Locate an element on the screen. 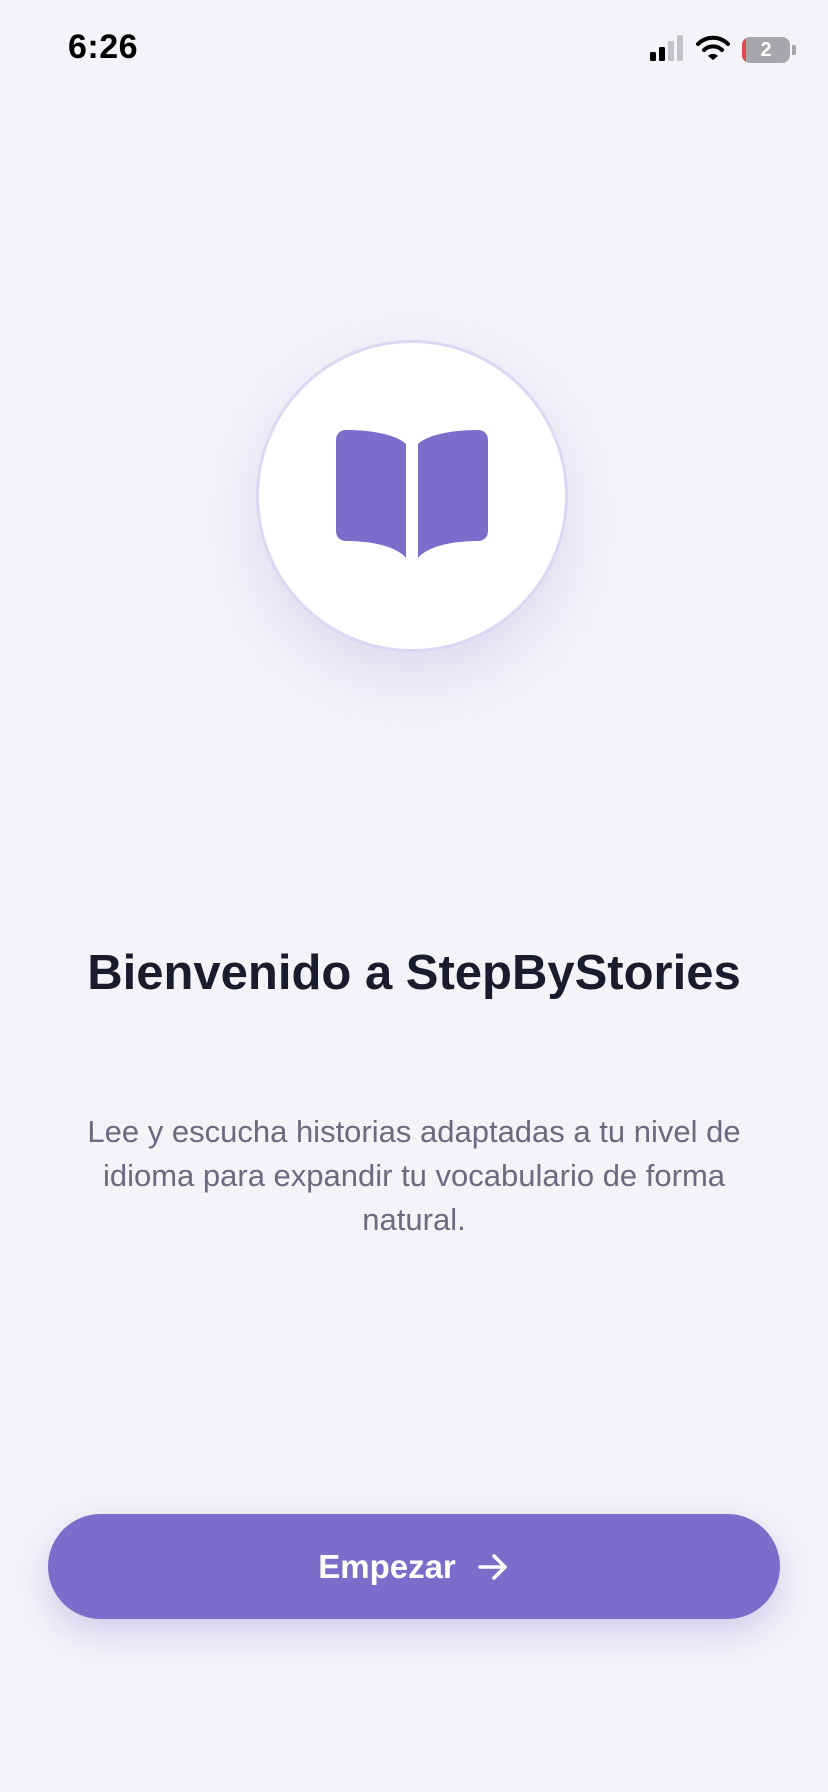 The width and height of the screenshot is (828, 1792). welcome-title: Bienvenido a StepByStories is located at coordinates (414, 973).